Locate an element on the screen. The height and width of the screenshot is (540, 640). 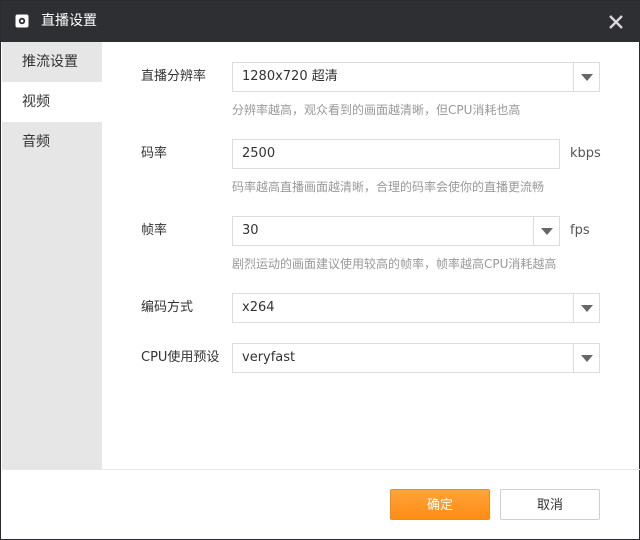
resolution-value: 1280x720 超清 is located at coordinates (290, 76).